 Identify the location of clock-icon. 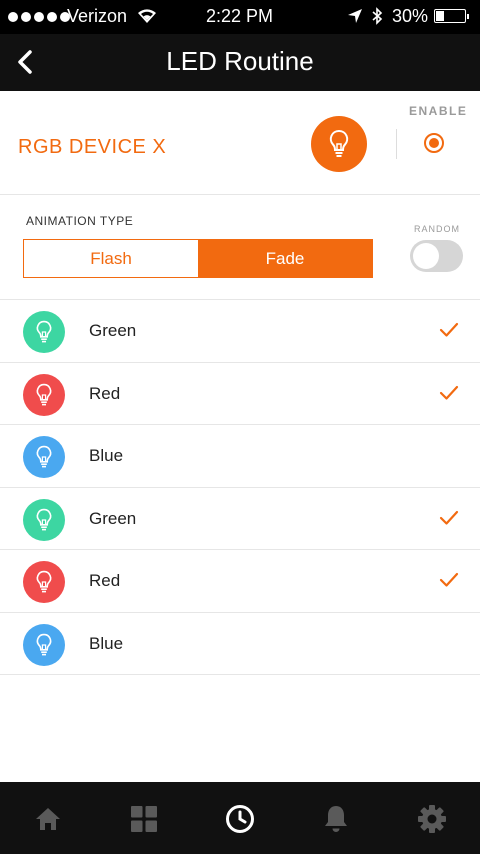
(240, 819).